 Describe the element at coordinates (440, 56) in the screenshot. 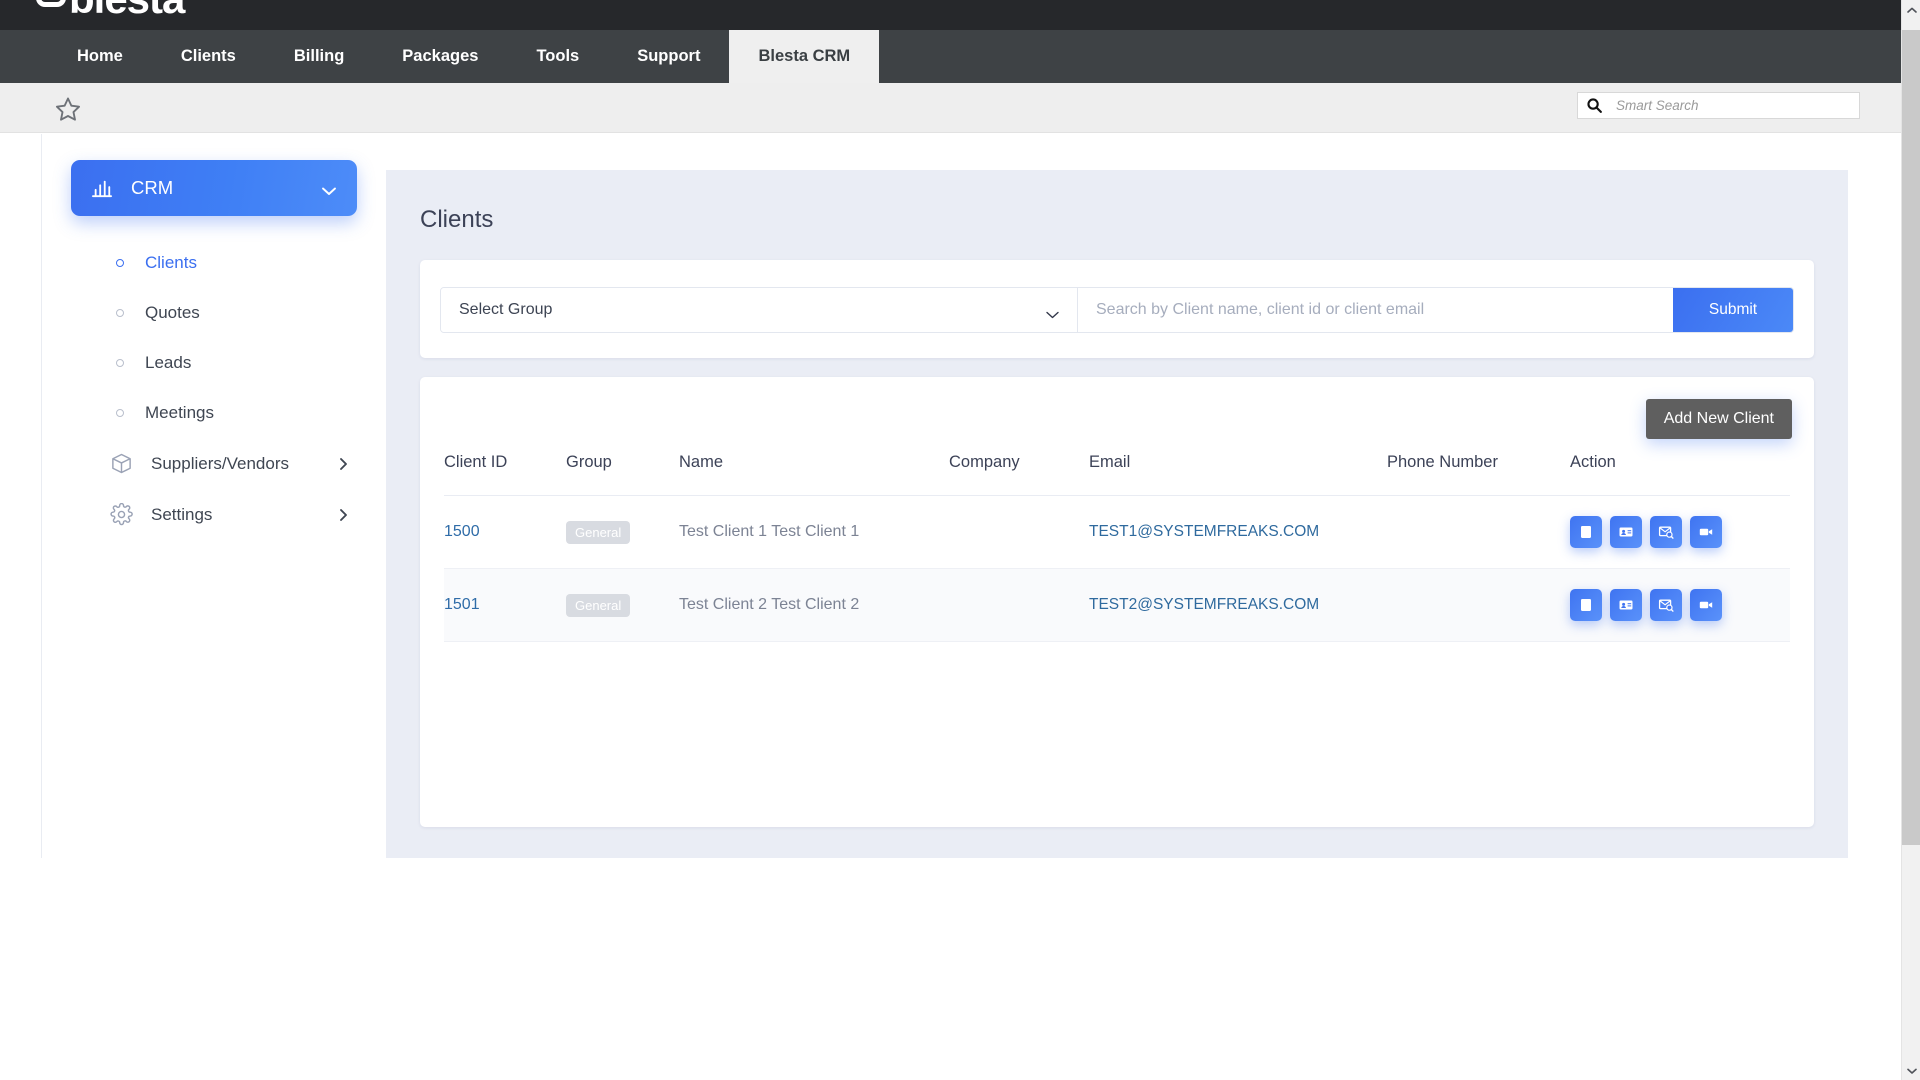

I see `nav-item-packages: Packages` at that location.